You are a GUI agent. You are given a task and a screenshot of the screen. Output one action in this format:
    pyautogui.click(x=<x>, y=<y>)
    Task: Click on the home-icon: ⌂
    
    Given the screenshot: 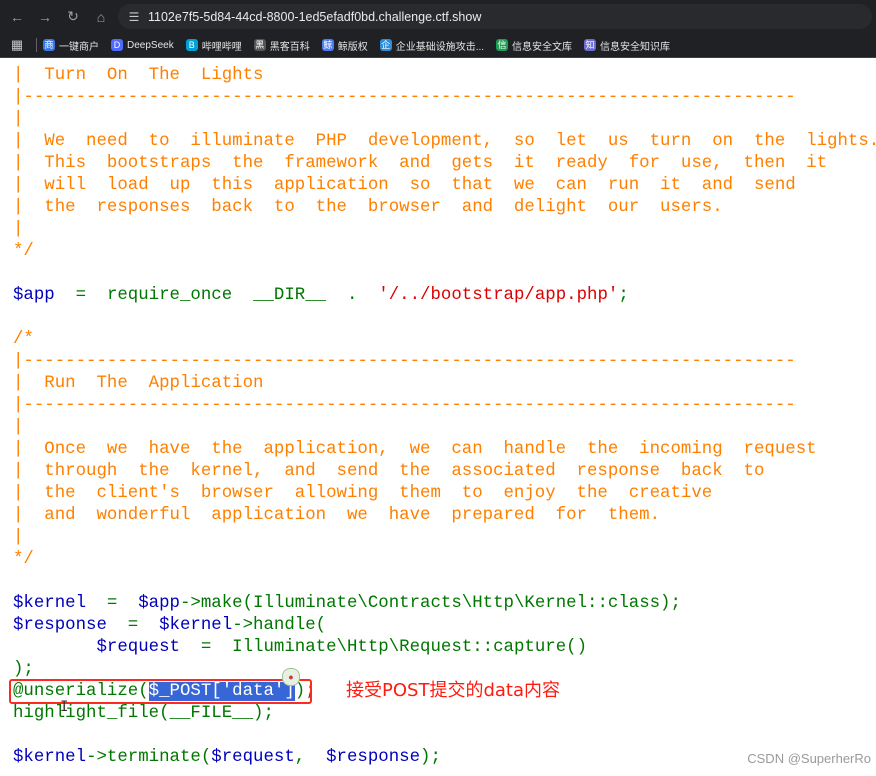 What is the action you would take?
    pyautogui.click(x=101, y=16)
    